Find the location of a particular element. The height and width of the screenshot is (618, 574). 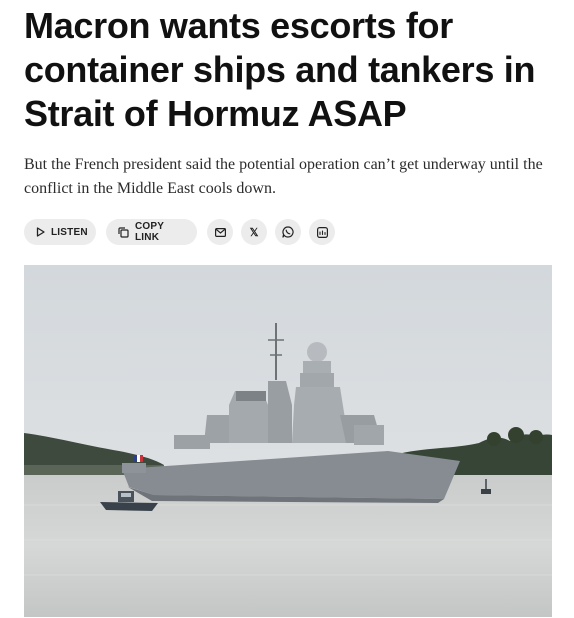

whatsapp-icon is located at coordinates (288, 232).